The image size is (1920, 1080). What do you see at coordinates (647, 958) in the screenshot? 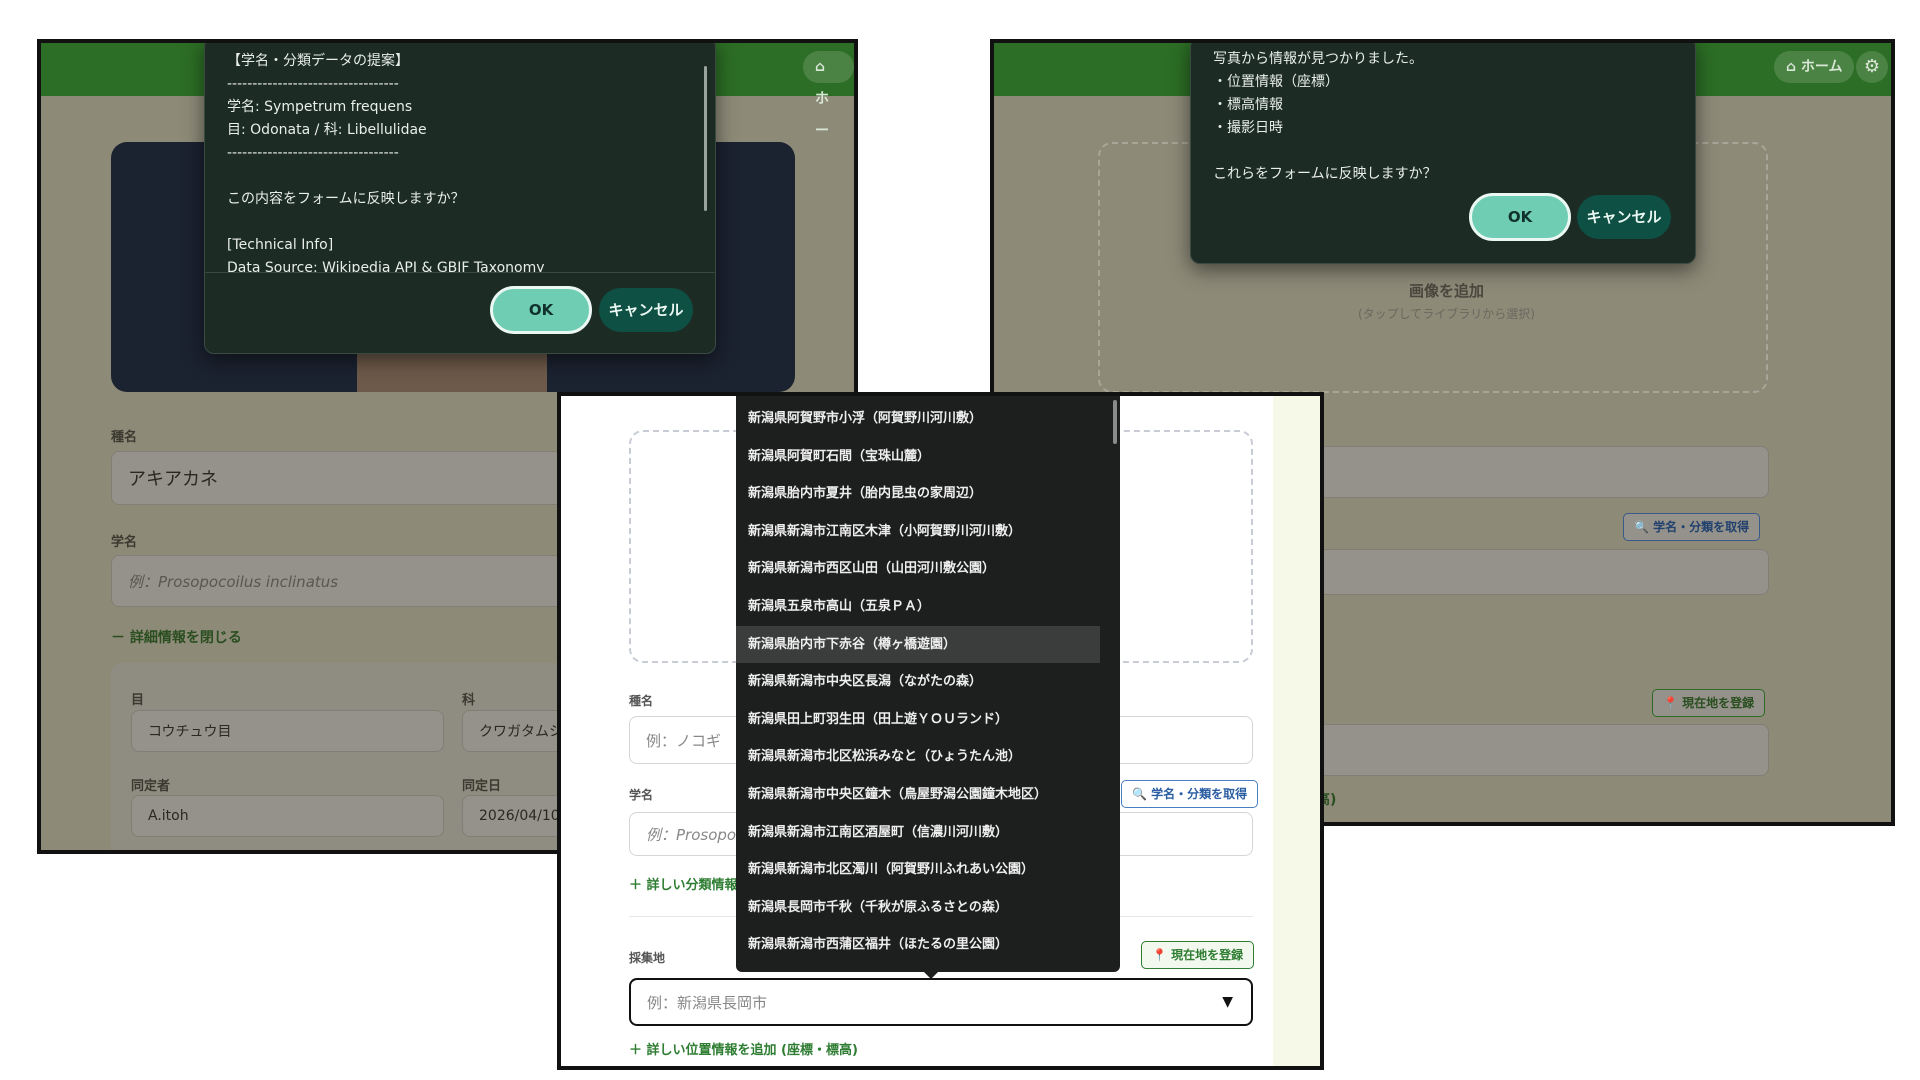
I see `location-label: 採集地` at bounding box center [647, 958].